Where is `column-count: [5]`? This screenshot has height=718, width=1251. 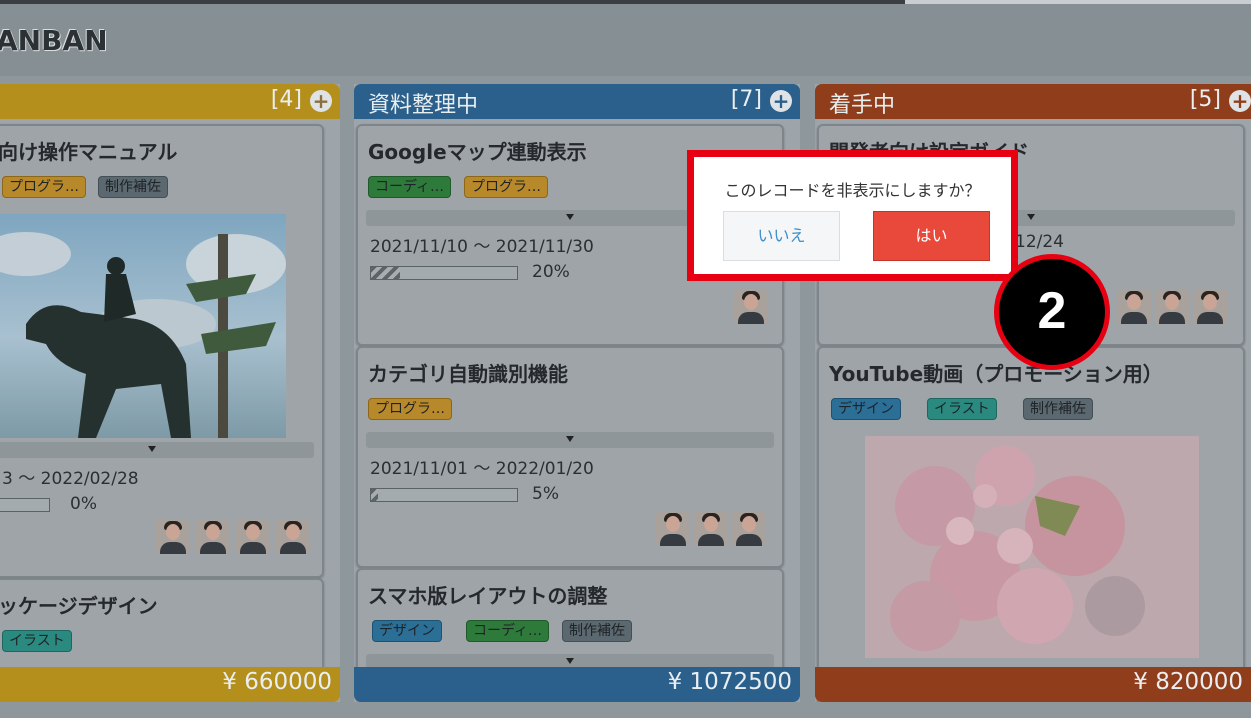 column-count: [5] is located at coordinates (1205, 99).